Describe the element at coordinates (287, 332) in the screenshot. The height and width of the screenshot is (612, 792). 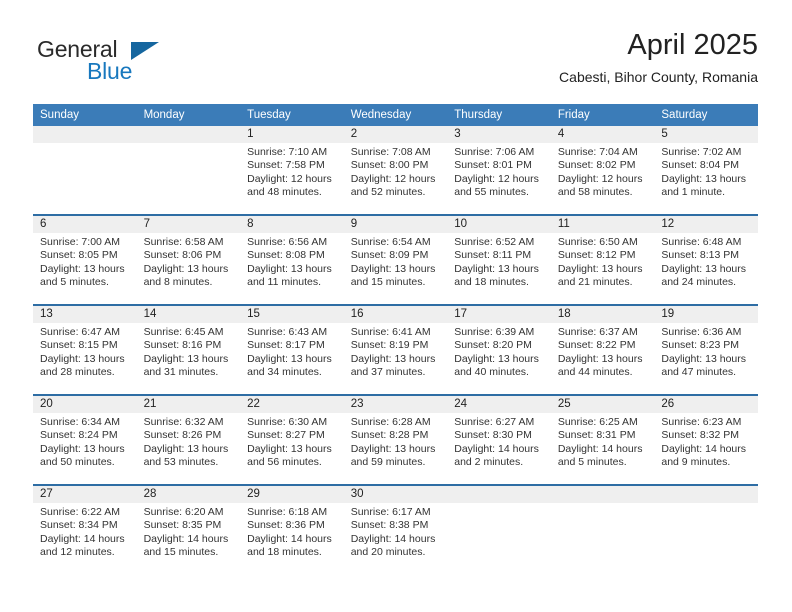
I see `day-sunrise-text: Sunrise: 6:43 AM` at that location.